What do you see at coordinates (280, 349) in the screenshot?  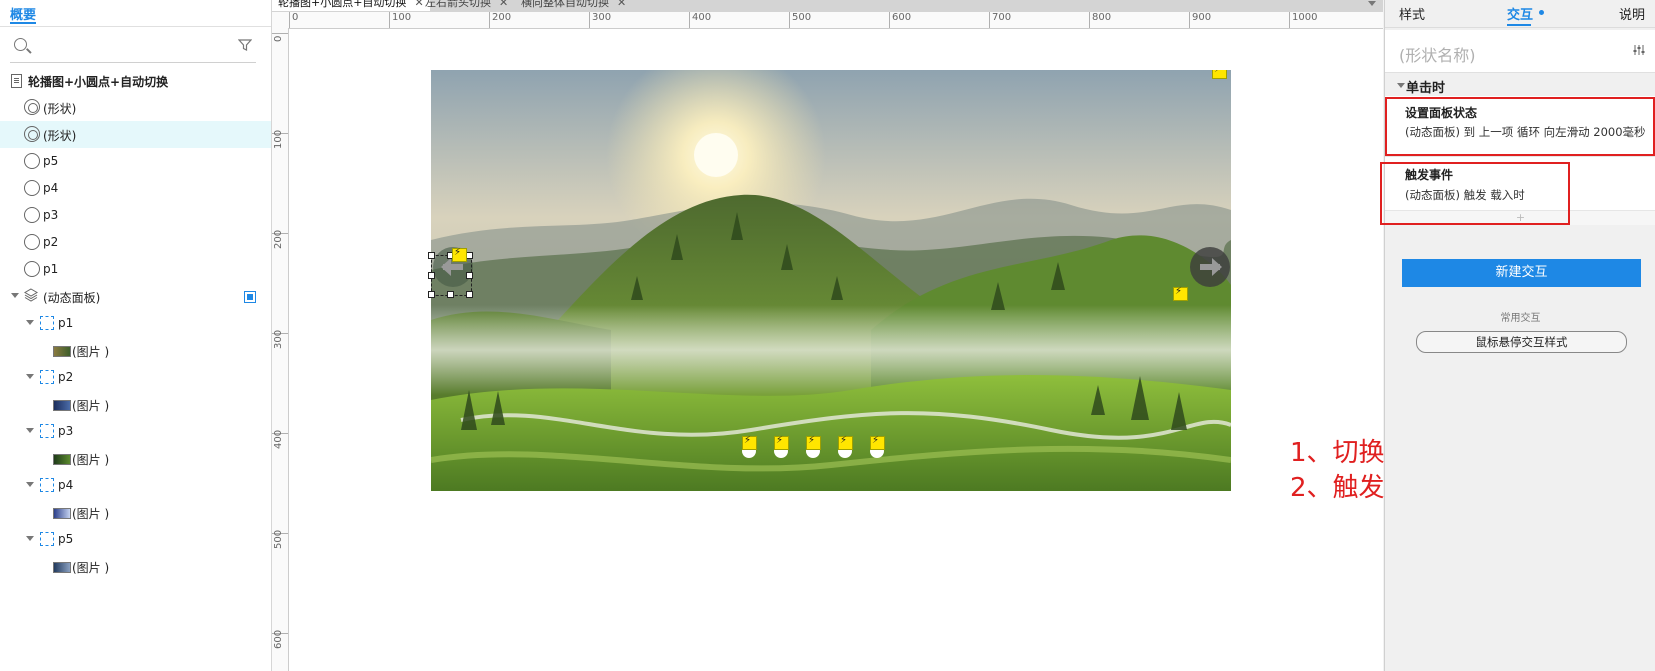 I see `vertical-ruler: 0 100 200 300 400 500 600` at bounding box center [280, 349].